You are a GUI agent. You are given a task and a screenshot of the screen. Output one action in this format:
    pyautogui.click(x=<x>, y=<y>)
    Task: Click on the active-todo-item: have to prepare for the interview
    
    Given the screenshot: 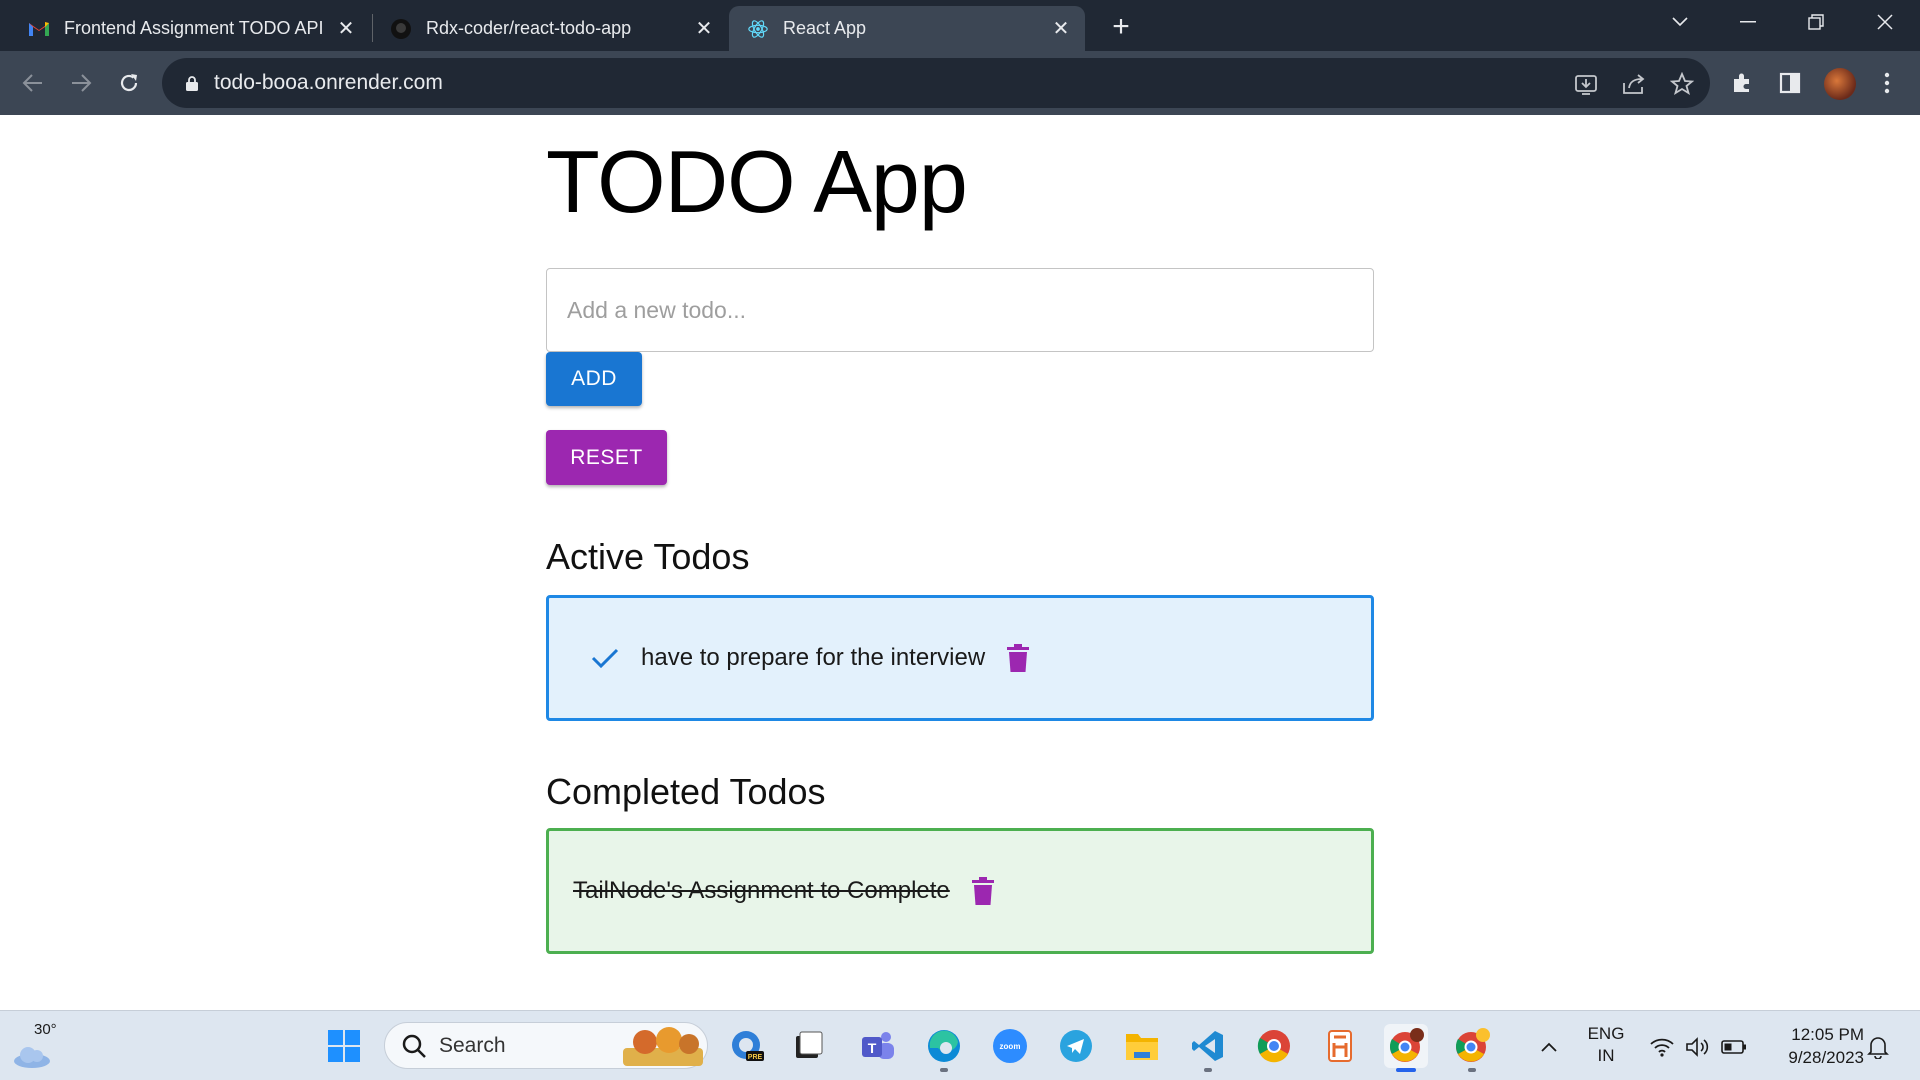 What is the action you would take?
    pyautogui.click(x=960, y=658)
    